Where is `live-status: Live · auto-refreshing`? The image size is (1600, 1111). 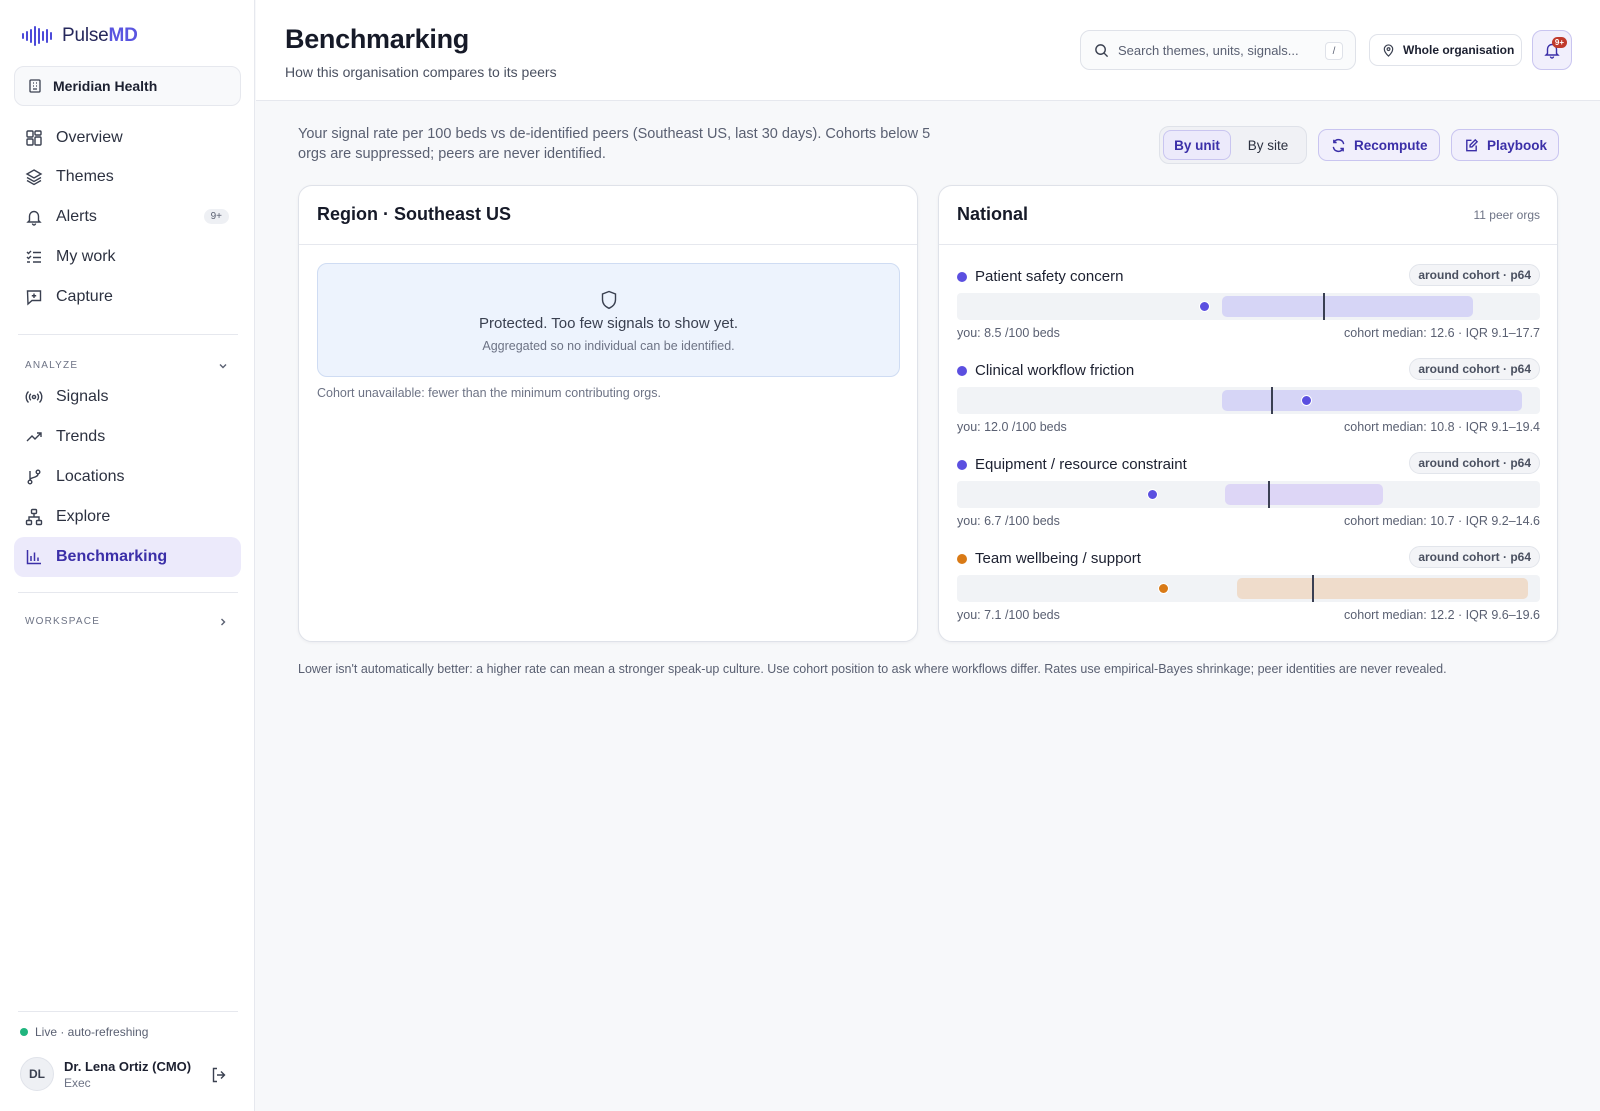
live-status: Live · auto-refreshing is located at coordinates (84, 1032).